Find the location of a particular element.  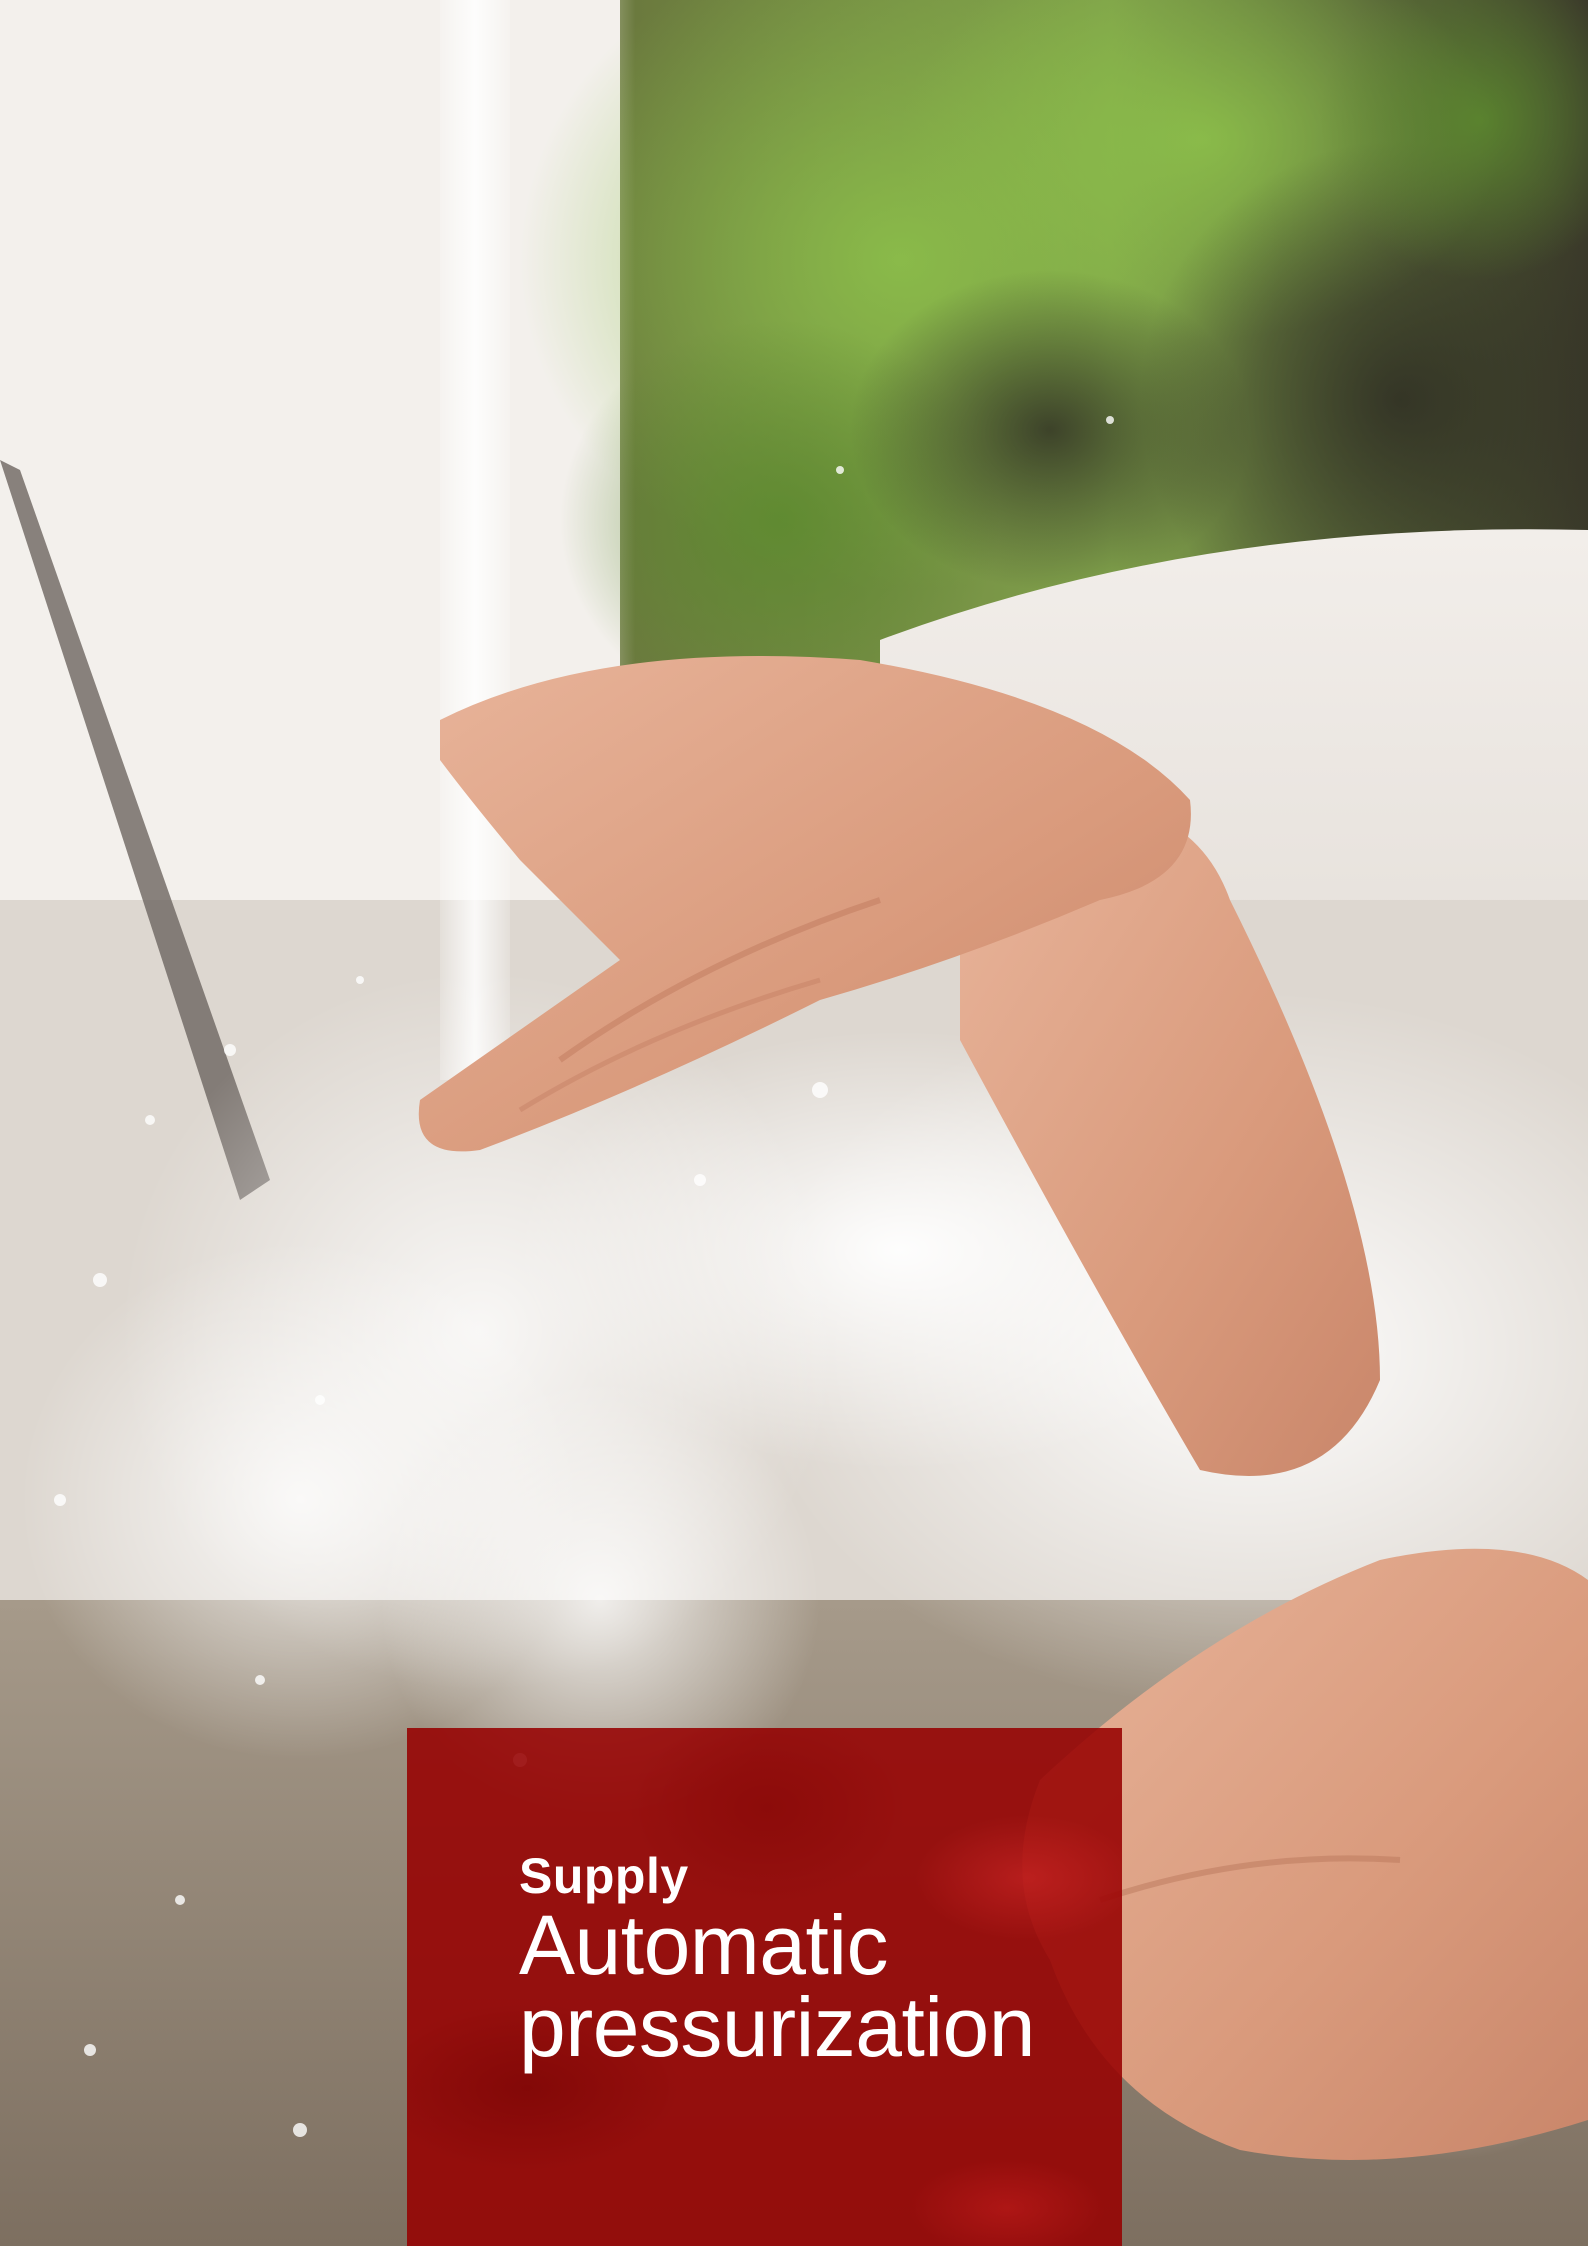

title-line-1: Automatic is located at coordinates (703, 1945).